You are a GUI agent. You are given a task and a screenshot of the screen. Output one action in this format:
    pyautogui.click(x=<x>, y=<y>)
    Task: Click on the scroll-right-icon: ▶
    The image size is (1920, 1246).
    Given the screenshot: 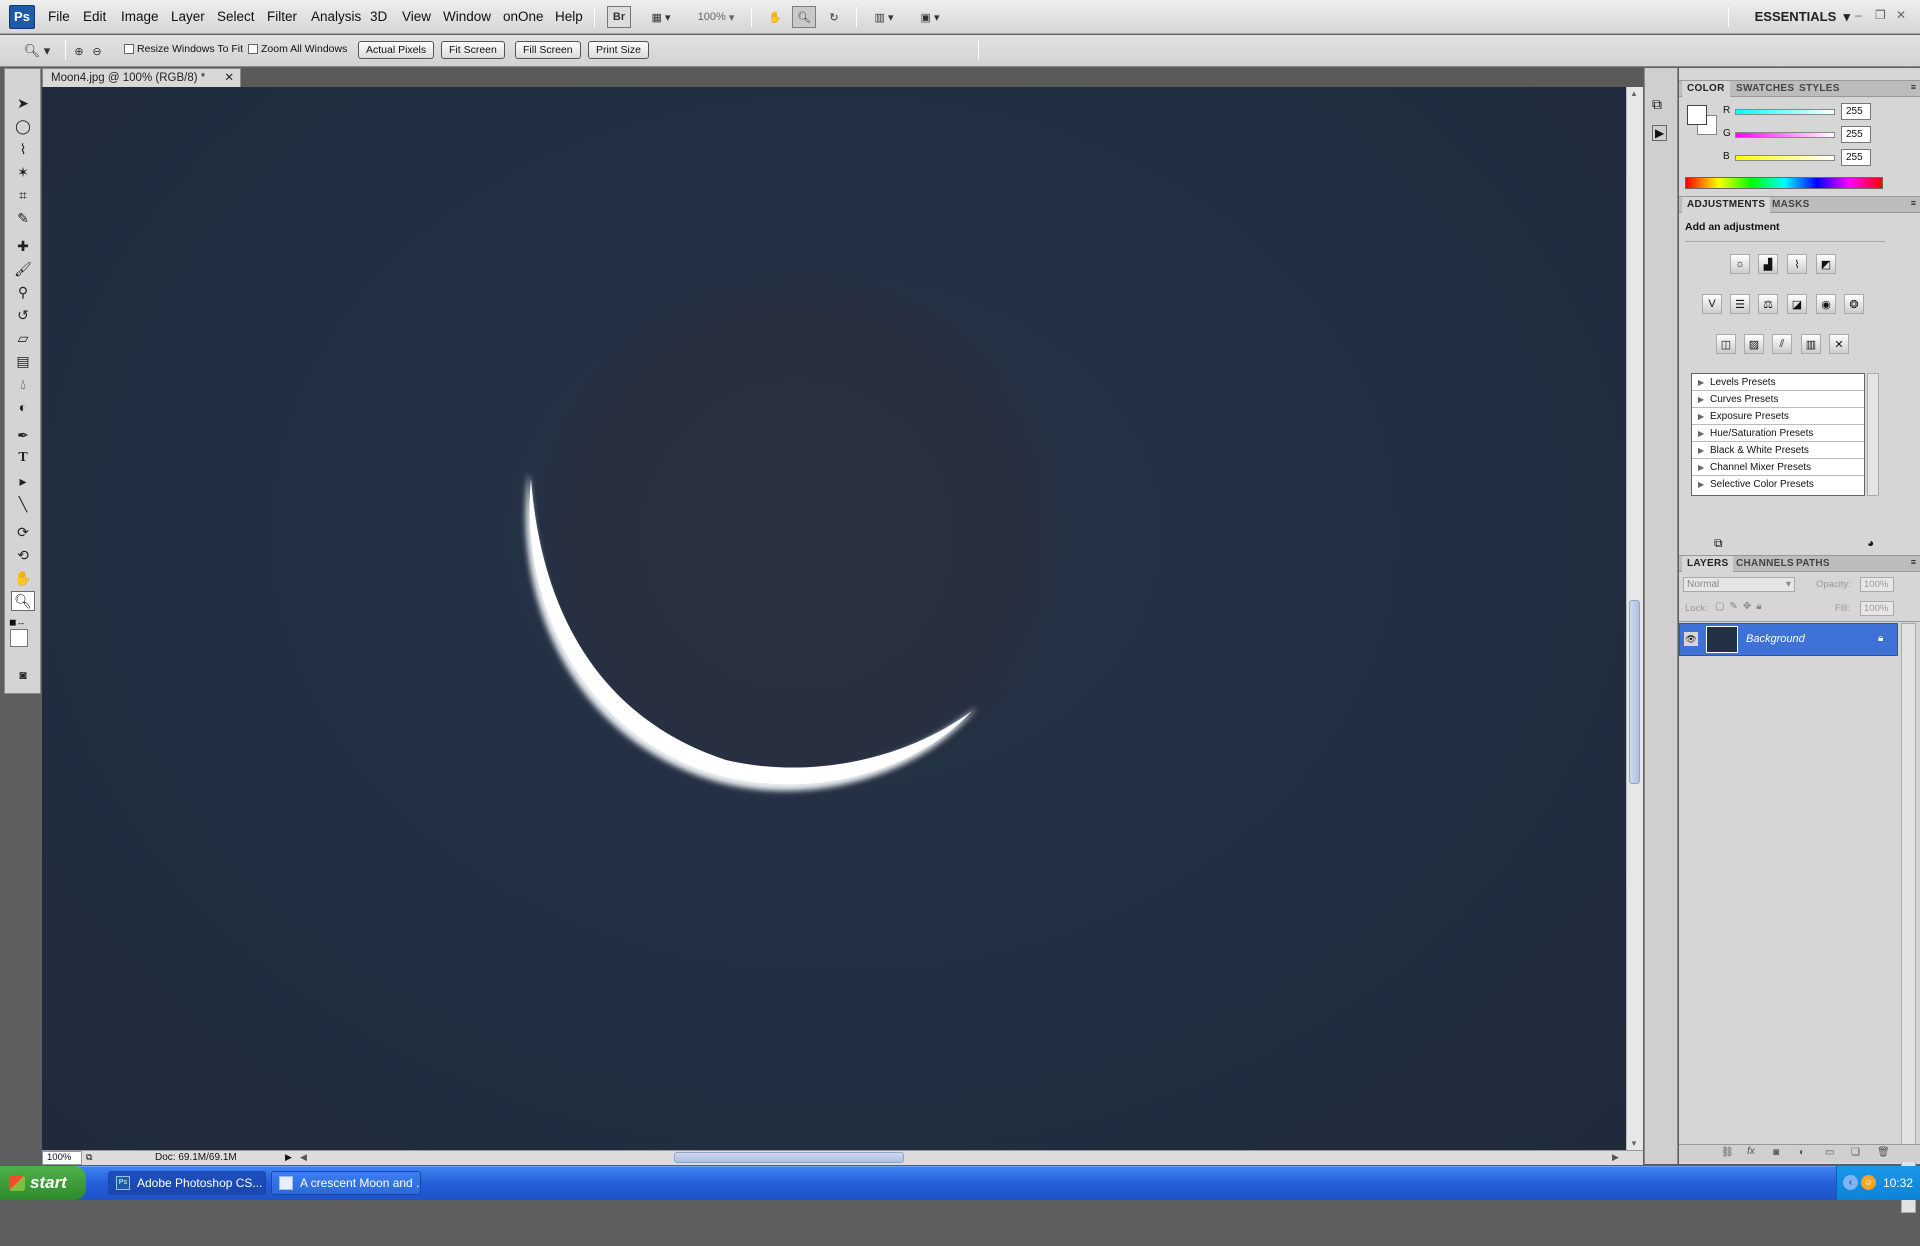 What is the action you would take?
    pyautogui.click(x=1615, y=1157)
    